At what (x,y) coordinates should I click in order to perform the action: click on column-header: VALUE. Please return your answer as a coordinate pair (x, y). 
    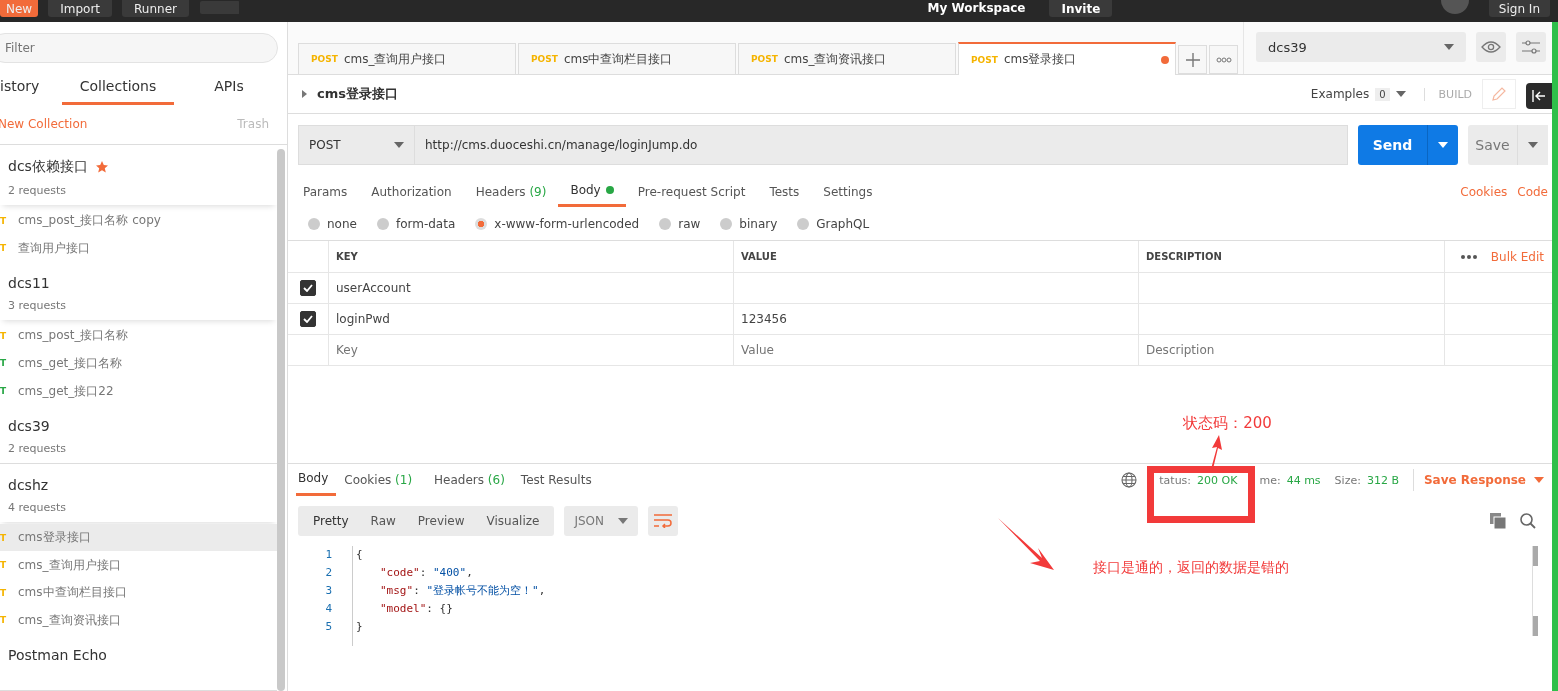
    Looking at the image, I should click on (936, 256).